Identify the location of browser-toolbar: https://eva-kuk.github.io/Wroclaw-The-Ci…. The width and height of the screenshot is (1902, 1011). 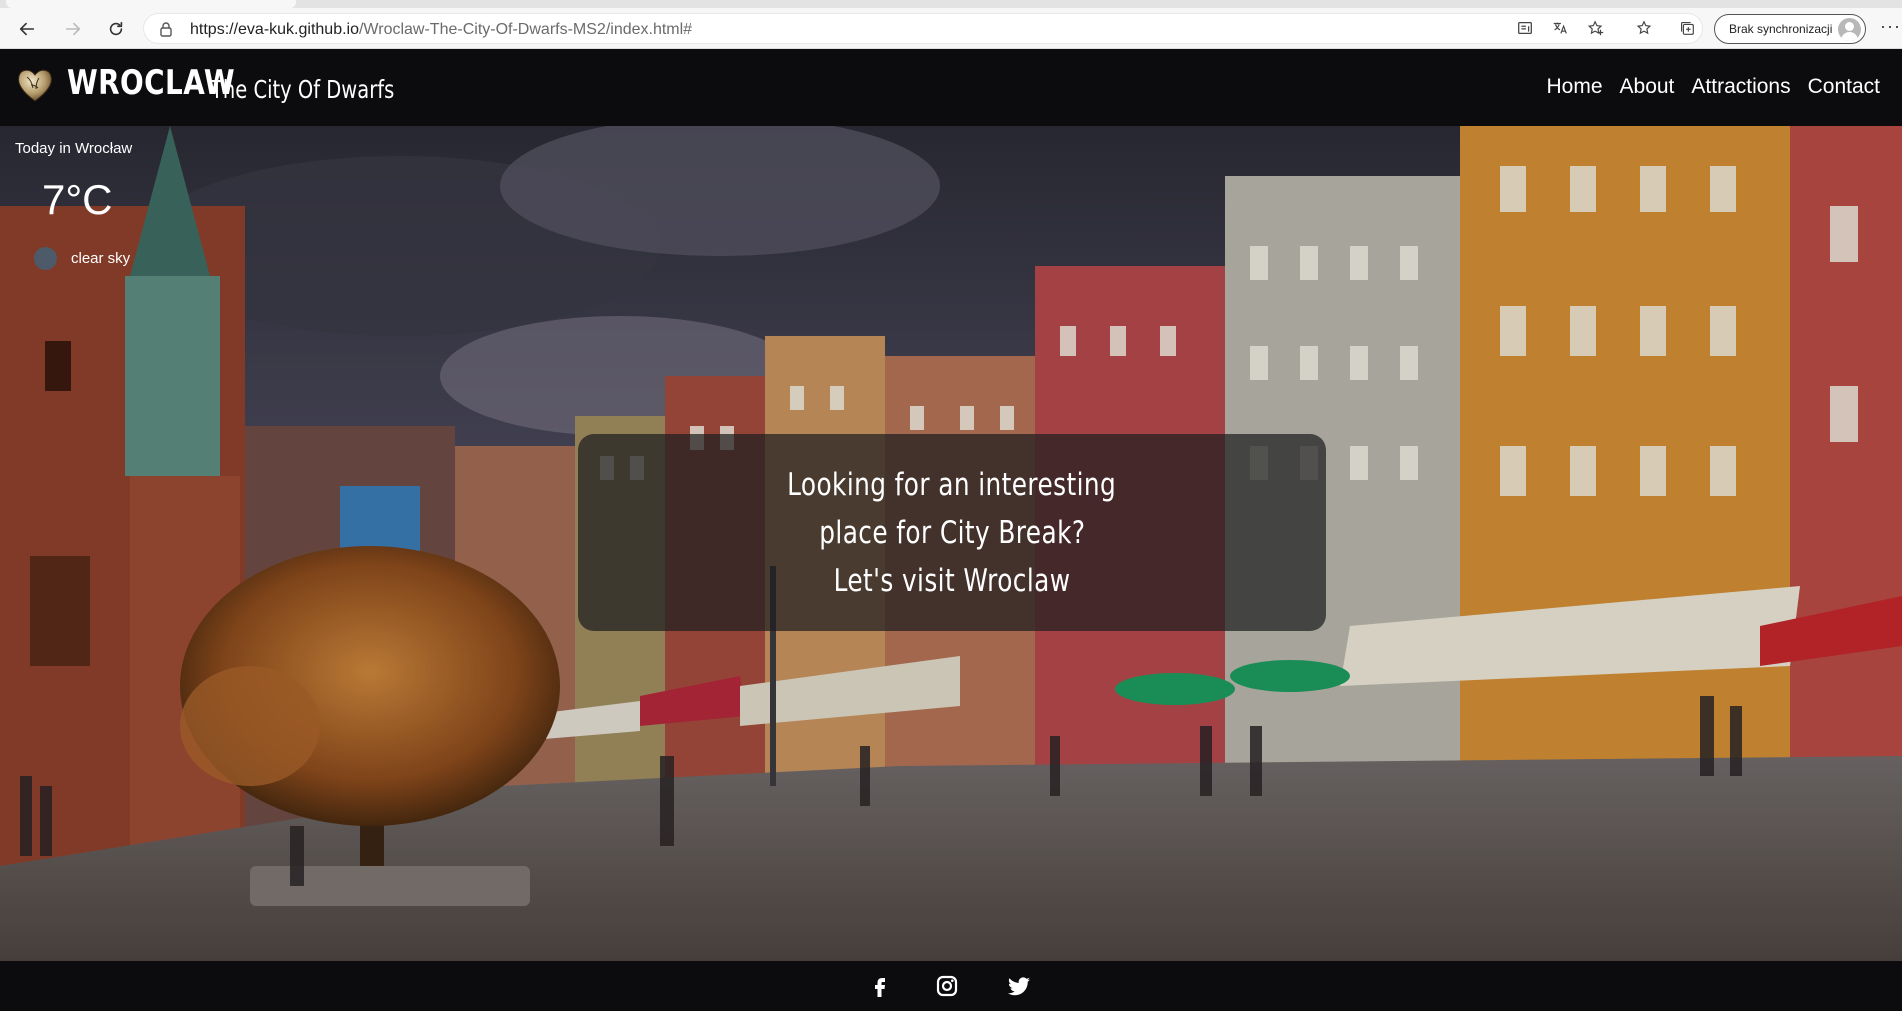
(951, 24).